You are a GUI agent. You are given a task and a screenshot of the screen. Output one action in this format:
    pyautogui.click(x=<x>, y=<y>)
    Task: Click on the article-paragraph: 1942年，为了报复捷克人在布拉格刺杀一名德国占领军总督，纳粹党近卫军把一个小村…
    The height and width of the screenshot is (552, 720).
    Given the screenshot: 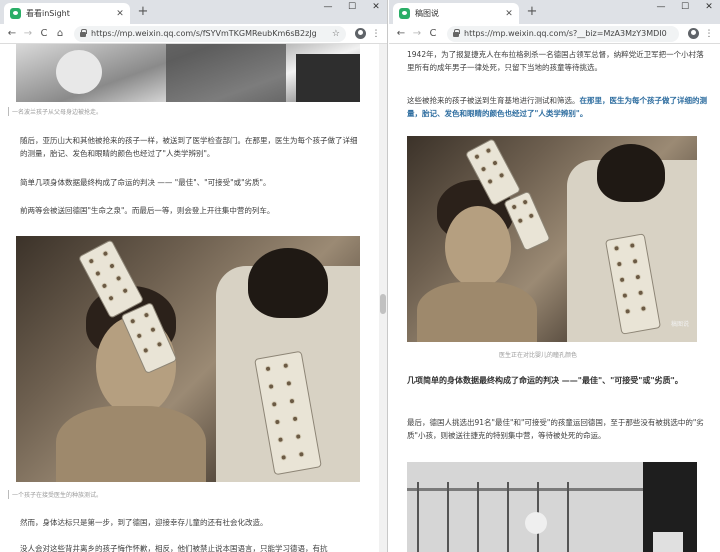 What is the action you would take?
    pyautogui.click(x=555, y=61)
    